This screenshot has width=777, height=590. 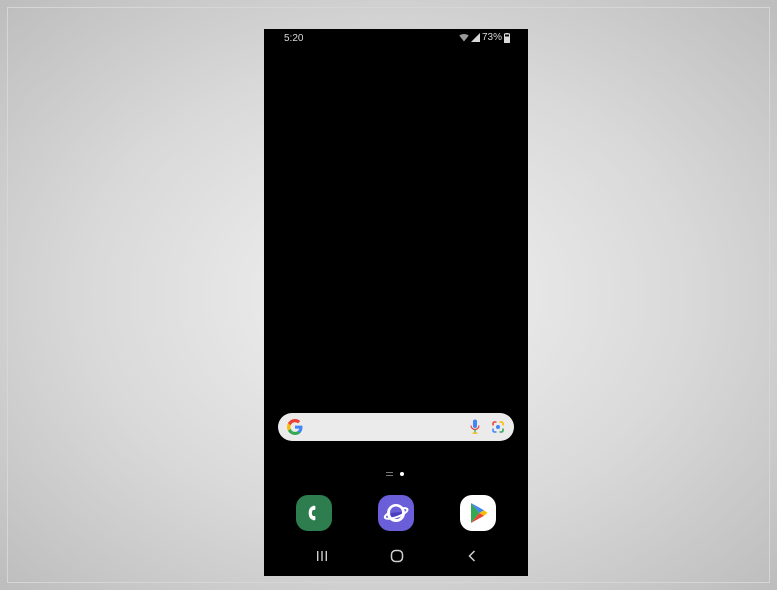 I want to click on microphone-icon, so click(x=475, y=429).